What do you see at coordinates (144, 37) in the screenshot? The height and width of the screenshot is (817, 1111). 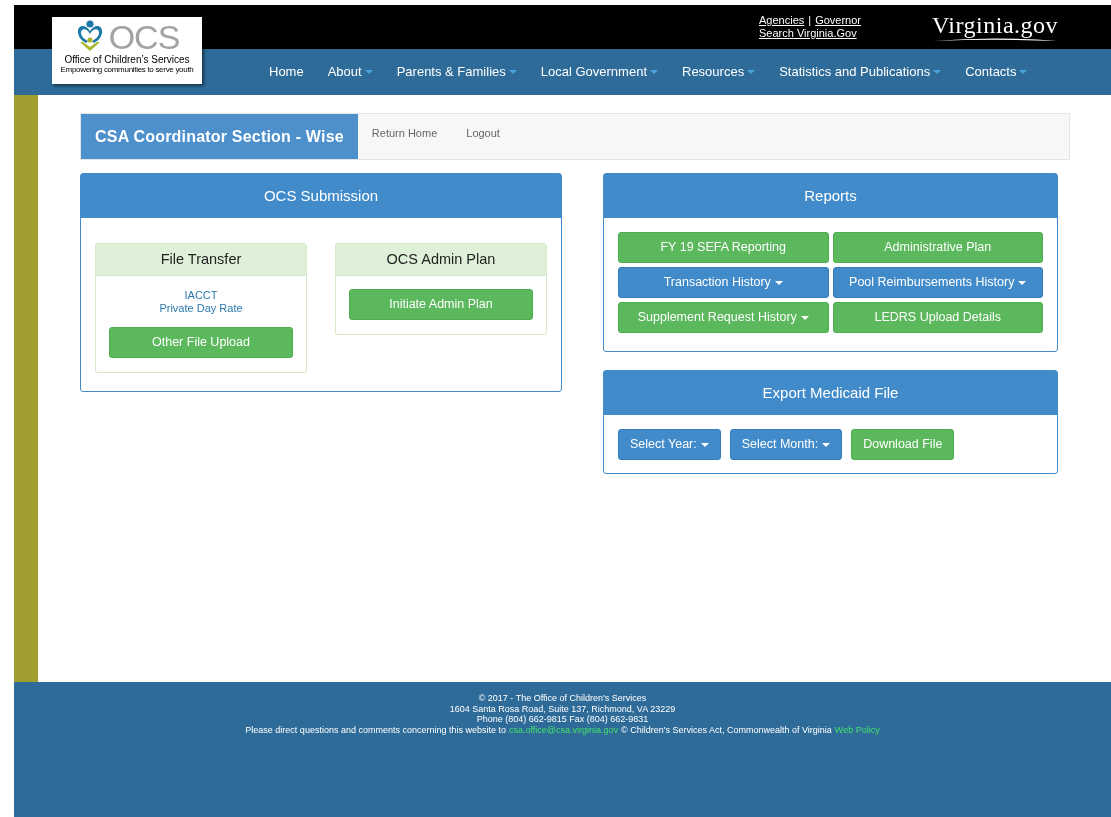 I see `logo-mark: OCS` at bounding box center [144, 37].